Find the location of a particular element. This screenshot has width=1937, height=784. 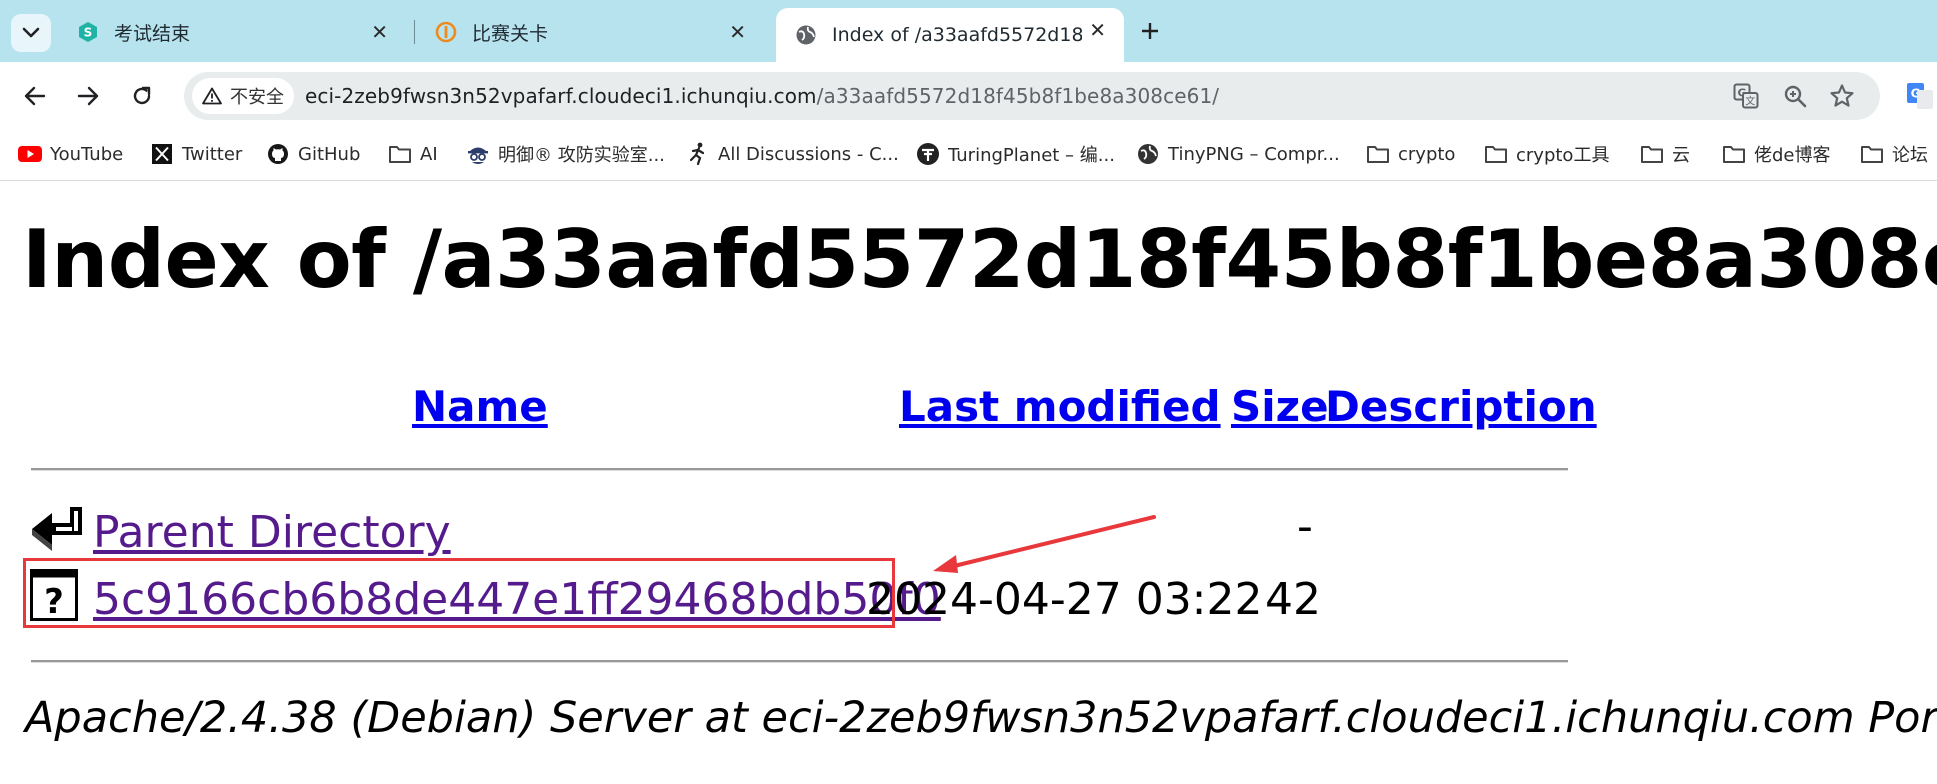

tab-label: 比赛关卡 is located at coordinates (510, 33).